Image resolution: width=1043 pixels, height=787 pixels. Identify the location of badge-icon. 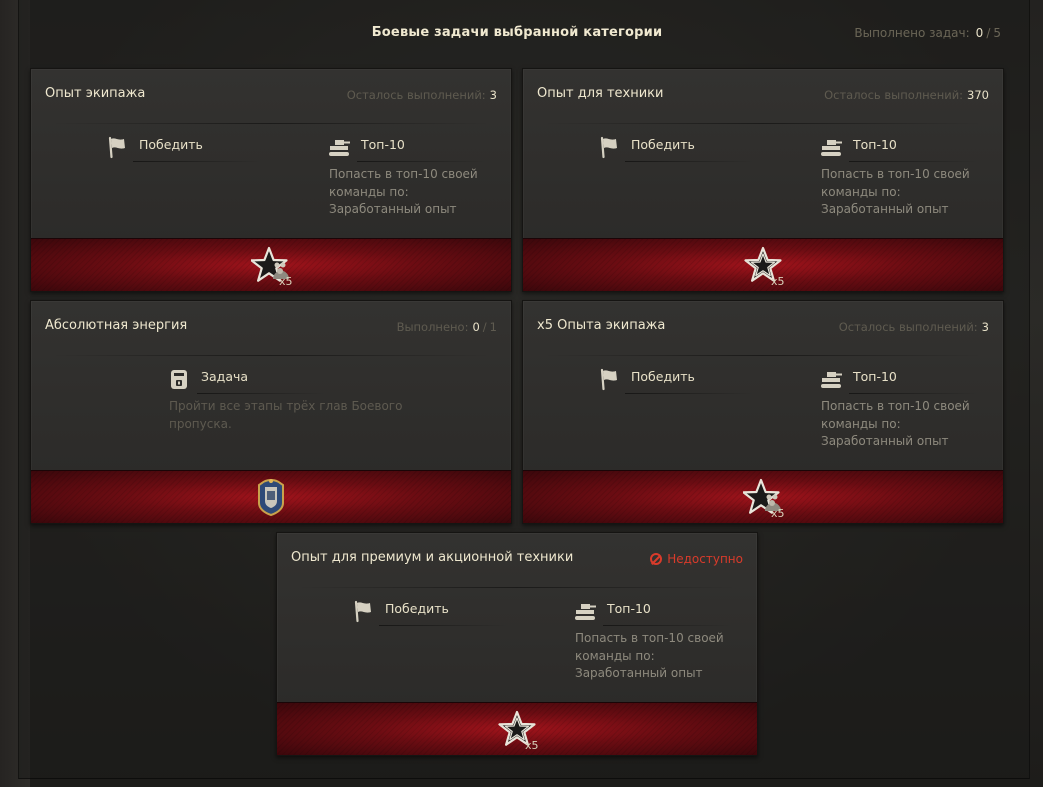
(271, 497).